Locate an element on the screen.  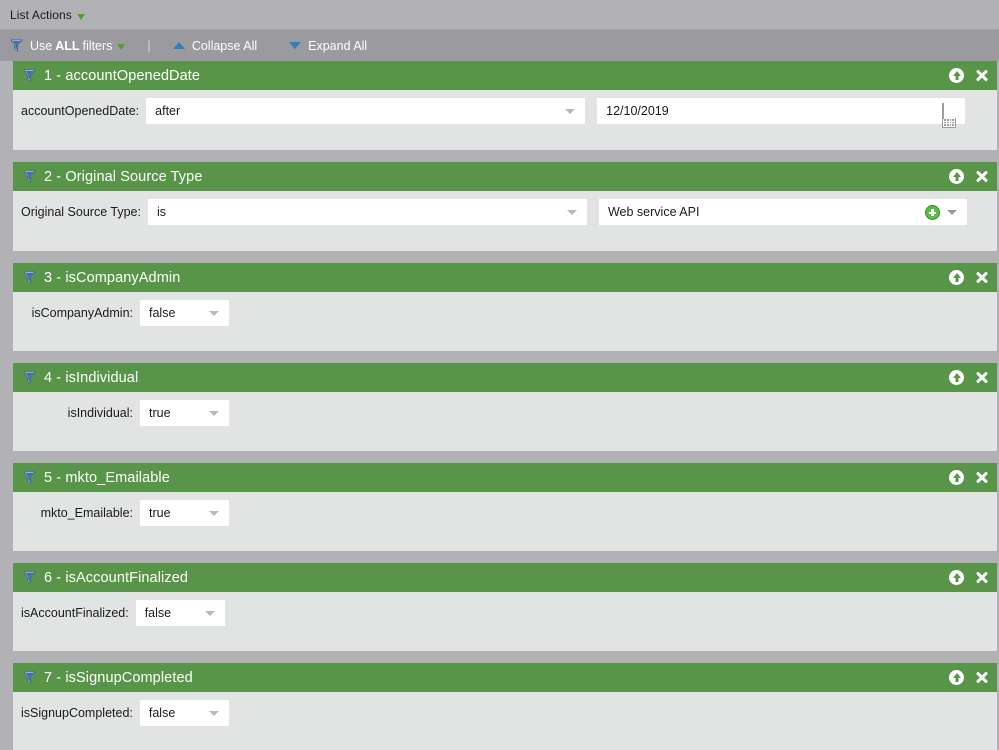
expand-all-button: Expand All is located at coordinates (328, 46).